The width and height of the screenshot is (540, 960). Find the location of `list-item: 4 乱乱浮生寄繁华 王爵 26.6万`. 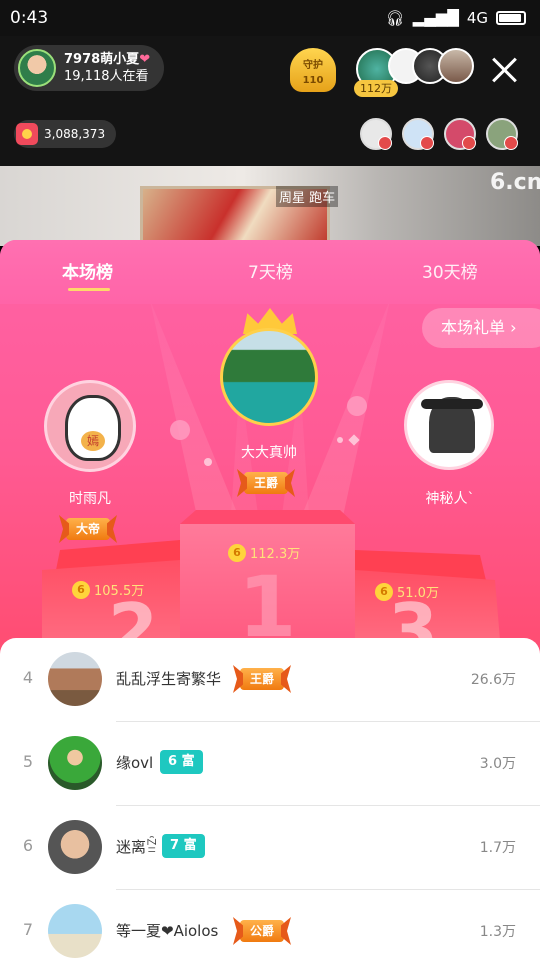

list-item: 4 乱乱浮生寄繁华 王爵 26.6万 is located at coordinates (270, 680).